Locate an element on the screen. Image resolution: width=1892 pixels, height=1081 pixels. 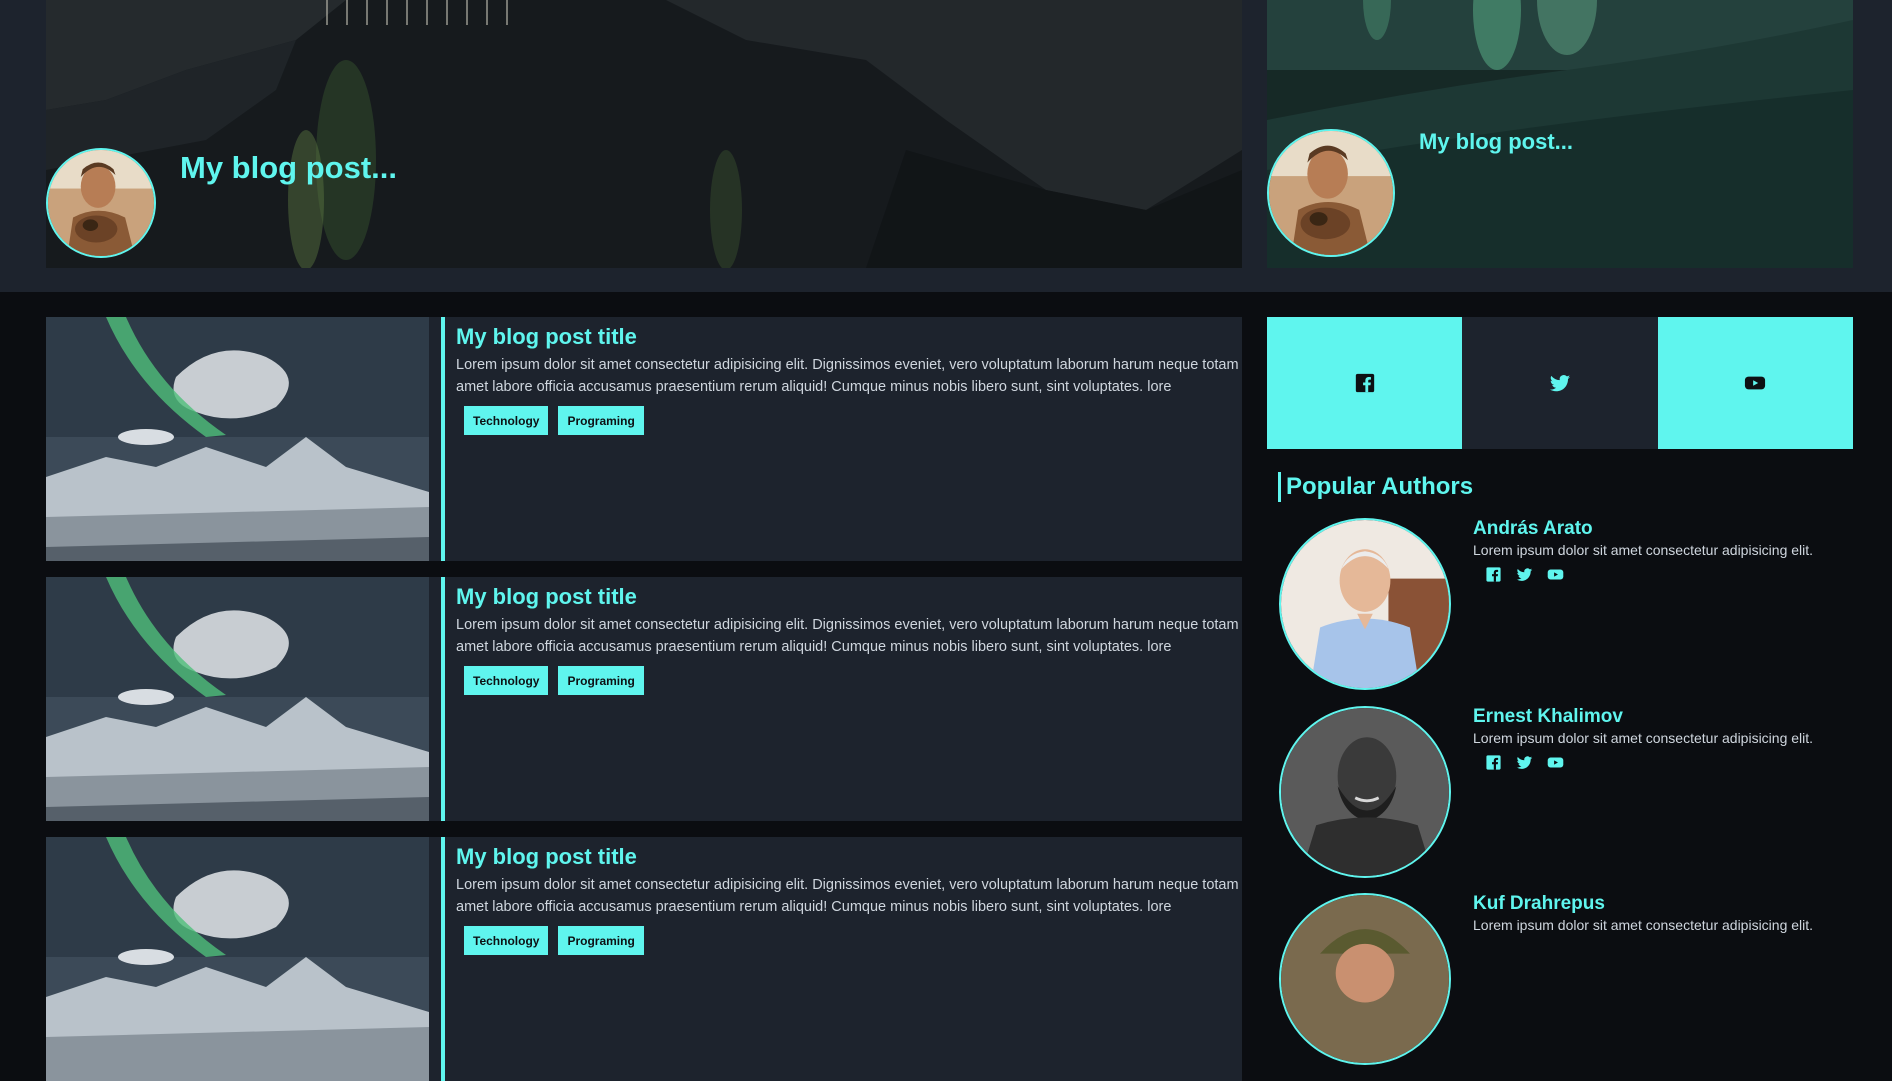
author-name: András Arato is located at coordinates (1533, 529).